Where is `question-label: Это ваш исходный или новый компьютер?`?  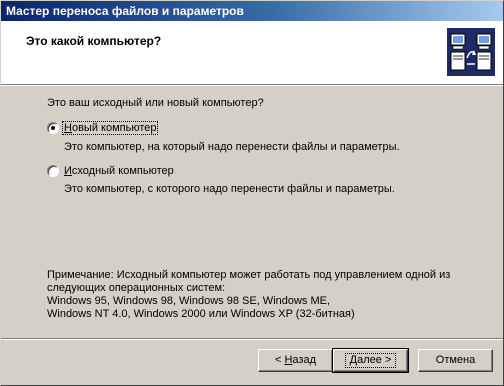
question-label: Это ваш исходный или новый компьютер? is located at coordinates (155, 103).